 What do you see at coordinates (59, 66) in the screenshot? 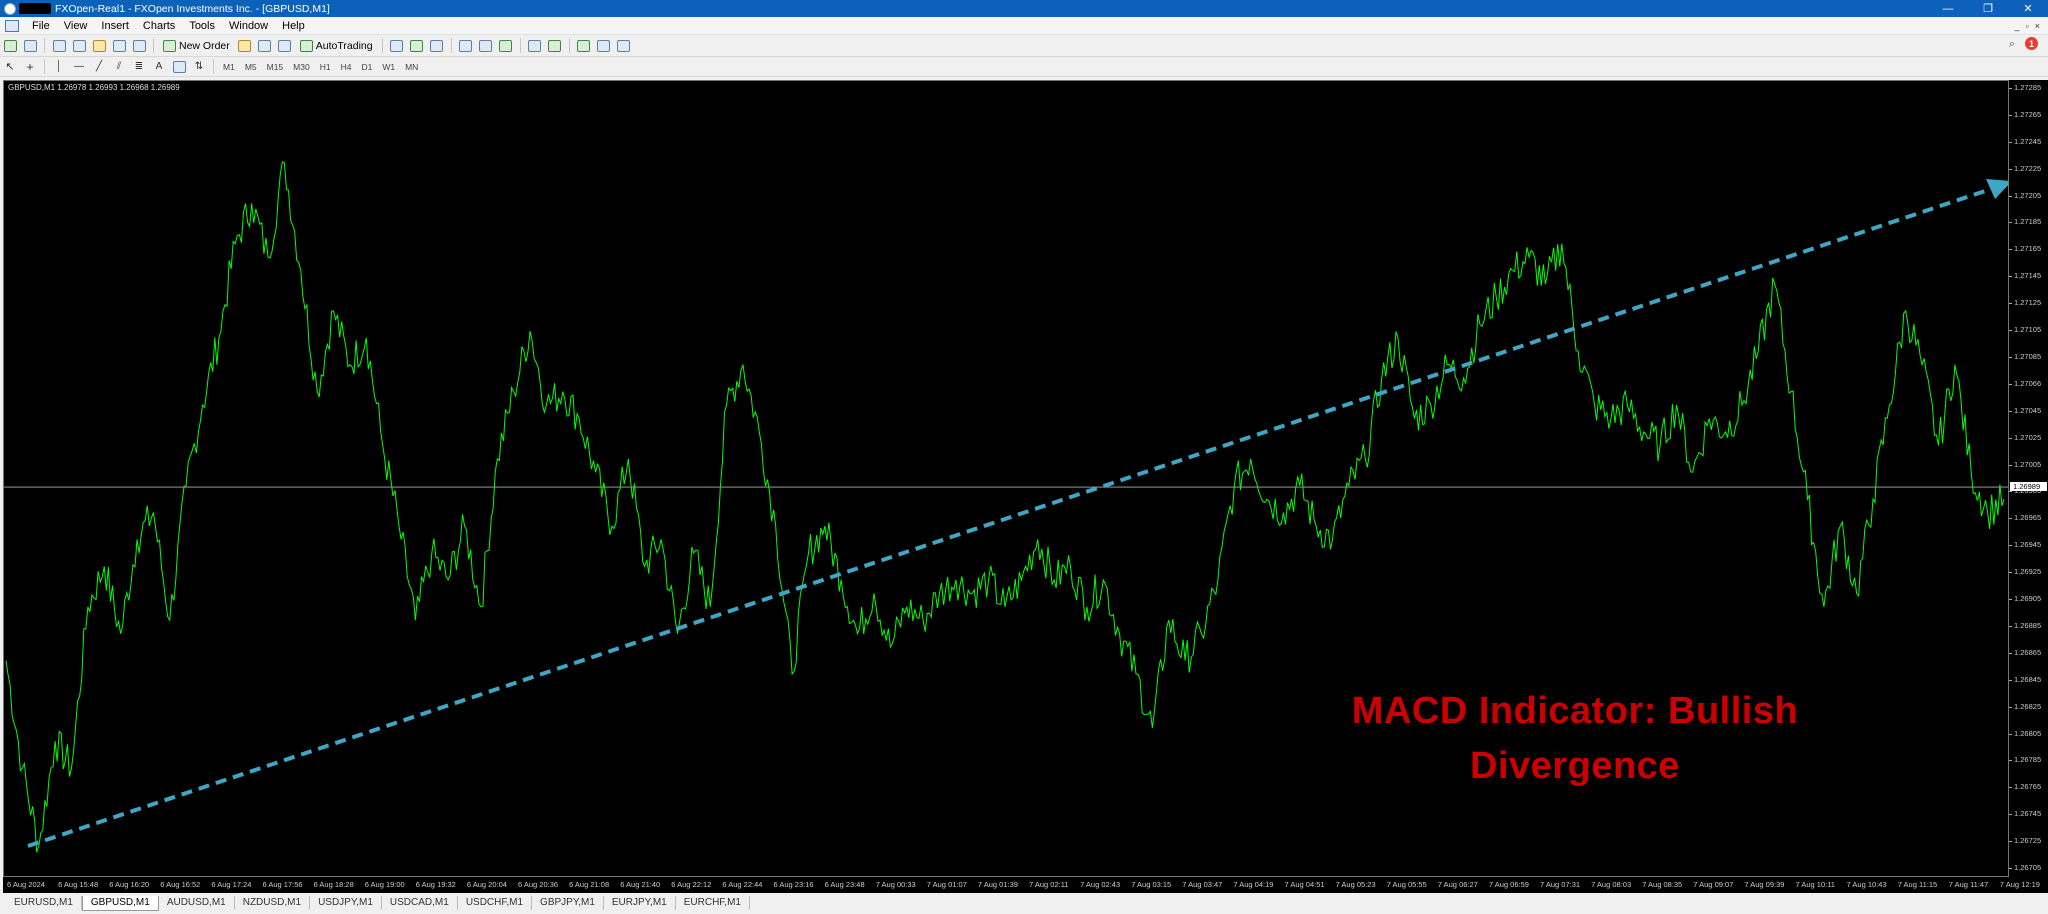
I see `vertical-line-button: │` at bounding box center [59, 66].